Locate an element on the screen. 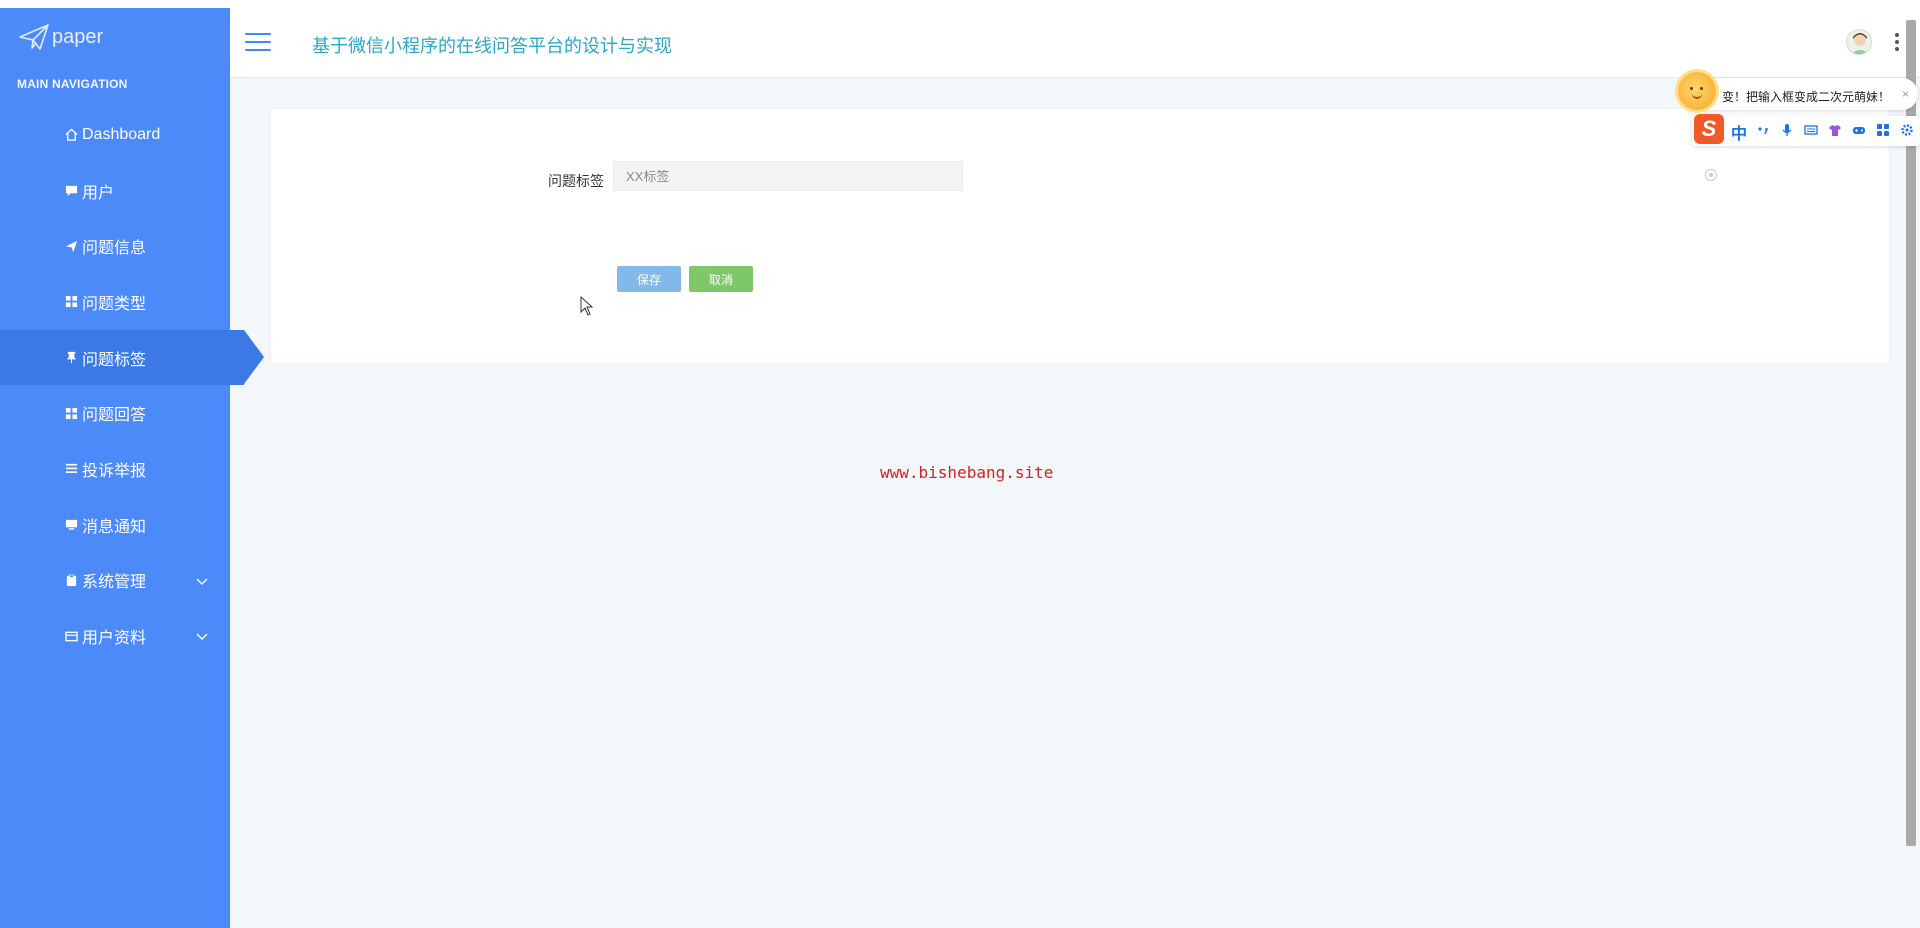  sogou-logo-icon: S is located at coordinates (1709, 129).